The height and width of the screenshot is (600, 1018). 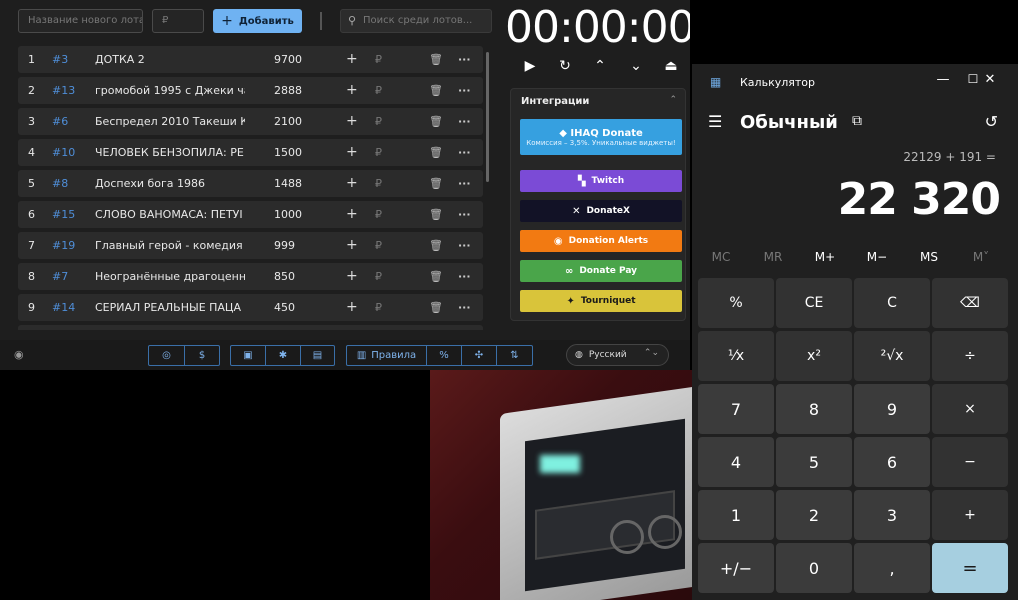 What do you see at coordinates (970, 515) in the screenshot?
I see `calculator-key: +` at bounding box center [970, 515].